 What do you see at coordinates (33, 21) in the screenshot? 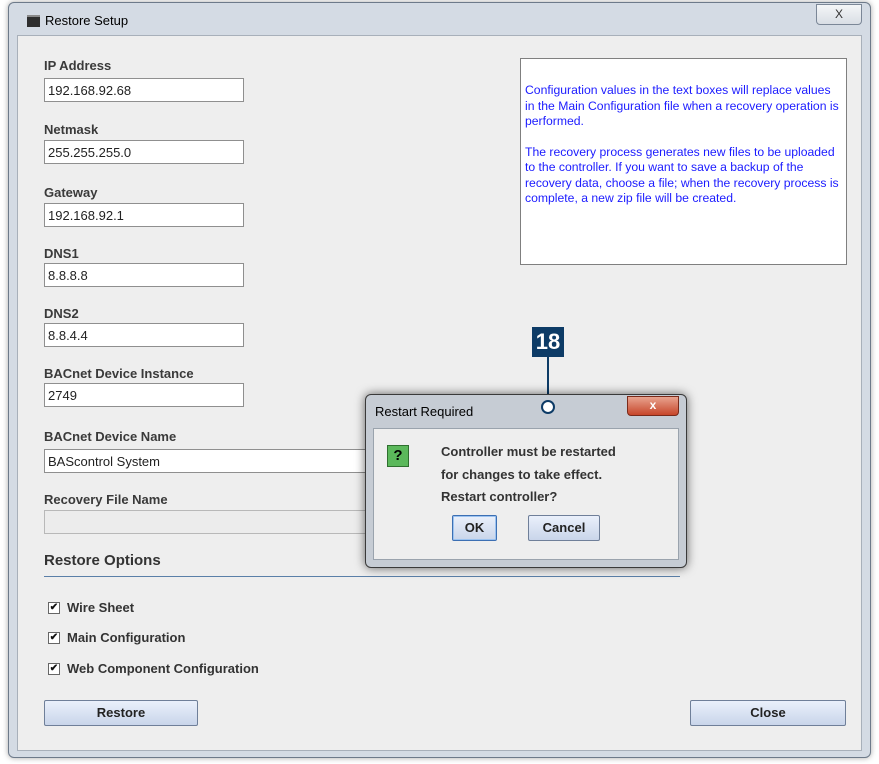
I see `app-icon` at bounding box center [33, 21].